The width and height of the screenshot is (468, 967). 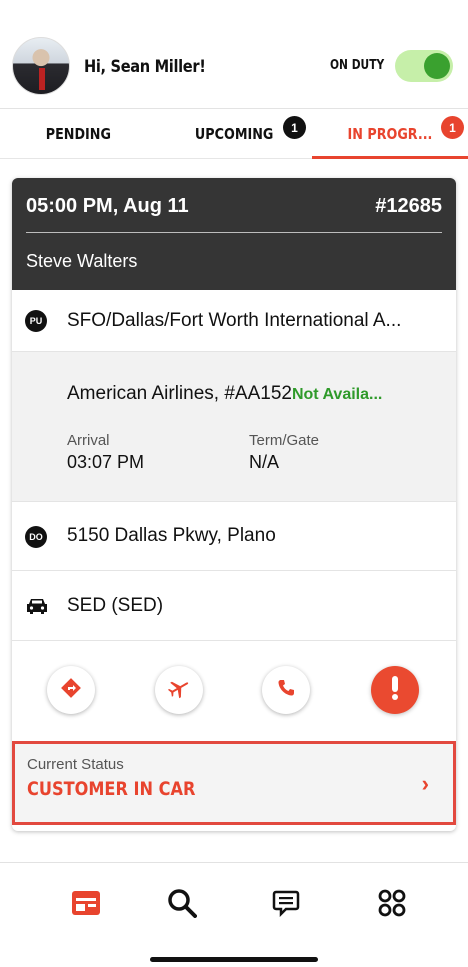 What do you see at coordinates (106, 462) in the screenshot?
I see `arrival-time: 03:07 PM` at bounding box center [106, 462].